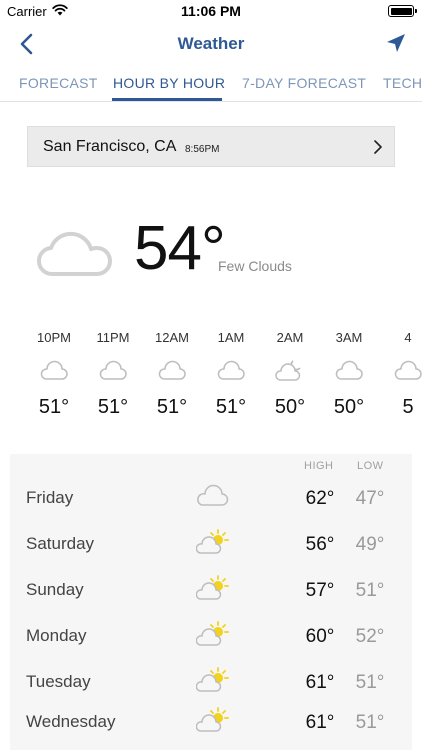 Image resolution: width=422 pixels, height=750 pixels. Describe the element at coordinates (408, 337) in the screenshot. I see `hour-time: 4` at that location.